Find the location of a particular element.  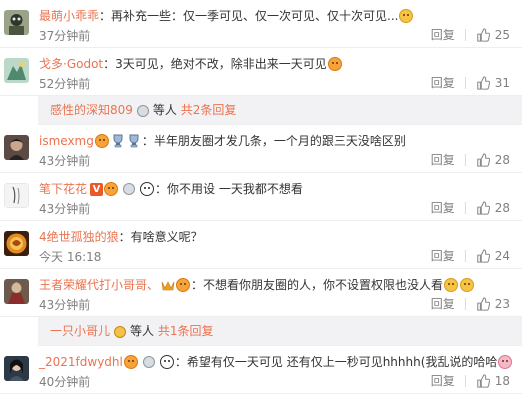

comment-body: 笔下花花 V ： 你不用设 一天我都不想看 is located at coordinates (171, 189).